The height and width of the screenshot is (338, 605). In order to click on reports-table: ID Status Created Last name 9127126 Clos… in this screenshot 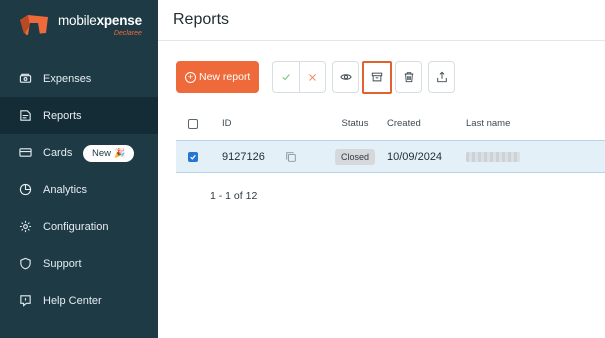, I will do `click(390, 140)`.